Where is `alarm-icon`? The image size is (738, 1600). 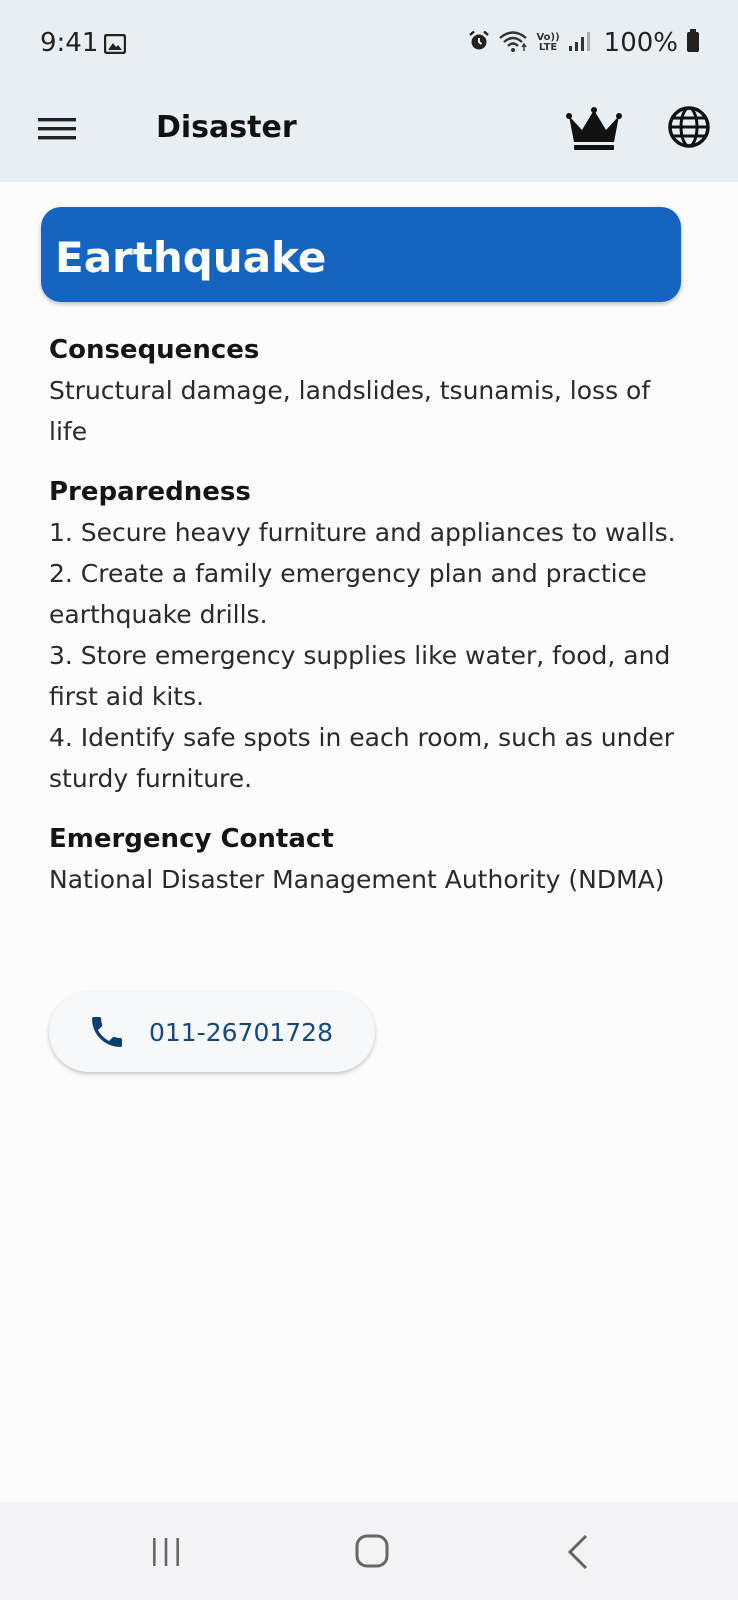 alarm-icon is located at coordinates (479, 43).